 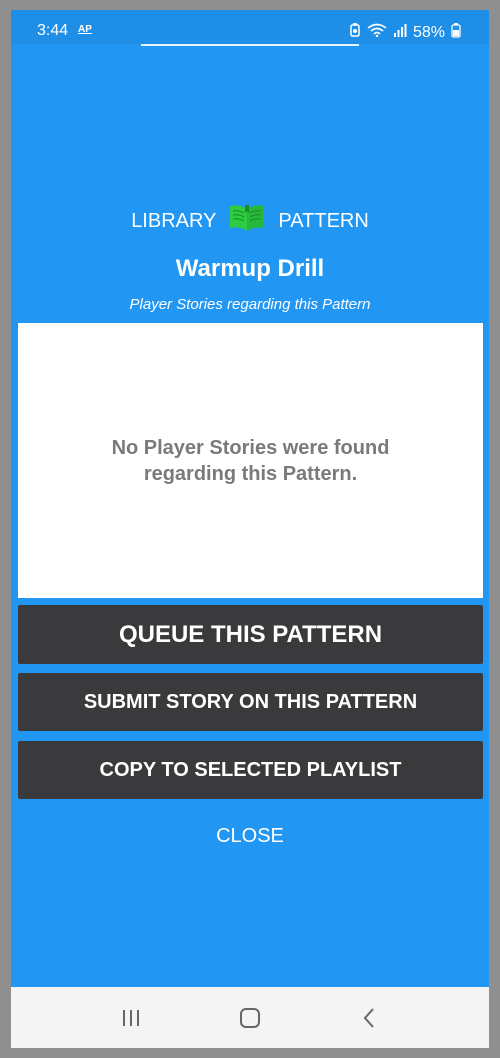 I want to click on status-time: 3:44, so click(x=53, y=30).